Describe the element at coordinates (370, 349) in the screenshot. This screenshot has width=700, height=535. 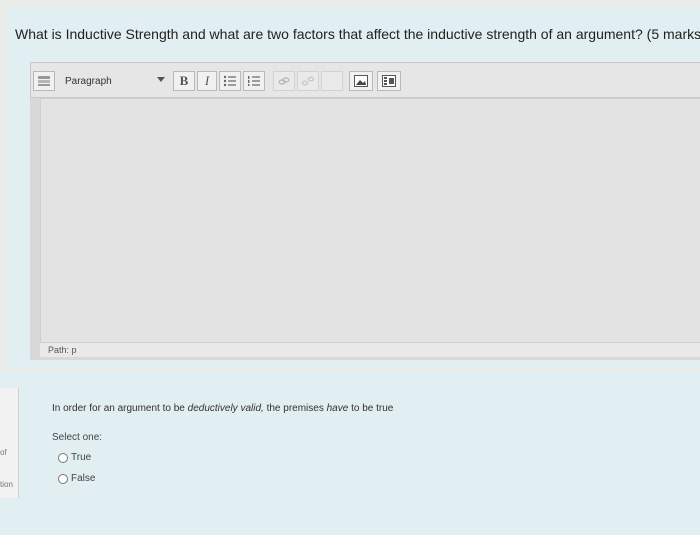
I see `editor-status-path: Path: p` at that location.